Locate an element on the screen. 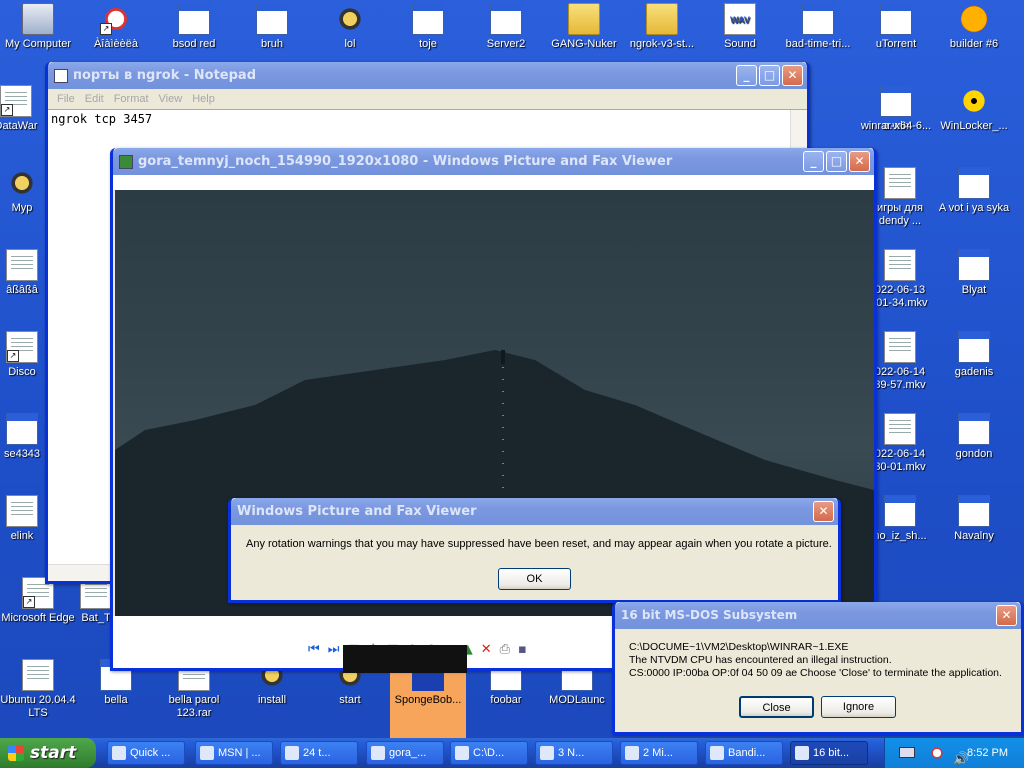 The height and width of the screenshot is (768, 1024). desktop-icon-my-computer: My Computer is located at coordinates (38, 27).